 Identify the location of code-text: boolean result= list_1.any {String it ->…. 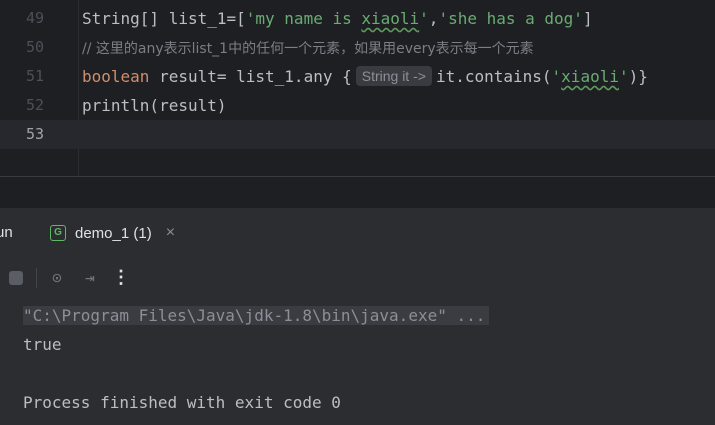
(365, 76).